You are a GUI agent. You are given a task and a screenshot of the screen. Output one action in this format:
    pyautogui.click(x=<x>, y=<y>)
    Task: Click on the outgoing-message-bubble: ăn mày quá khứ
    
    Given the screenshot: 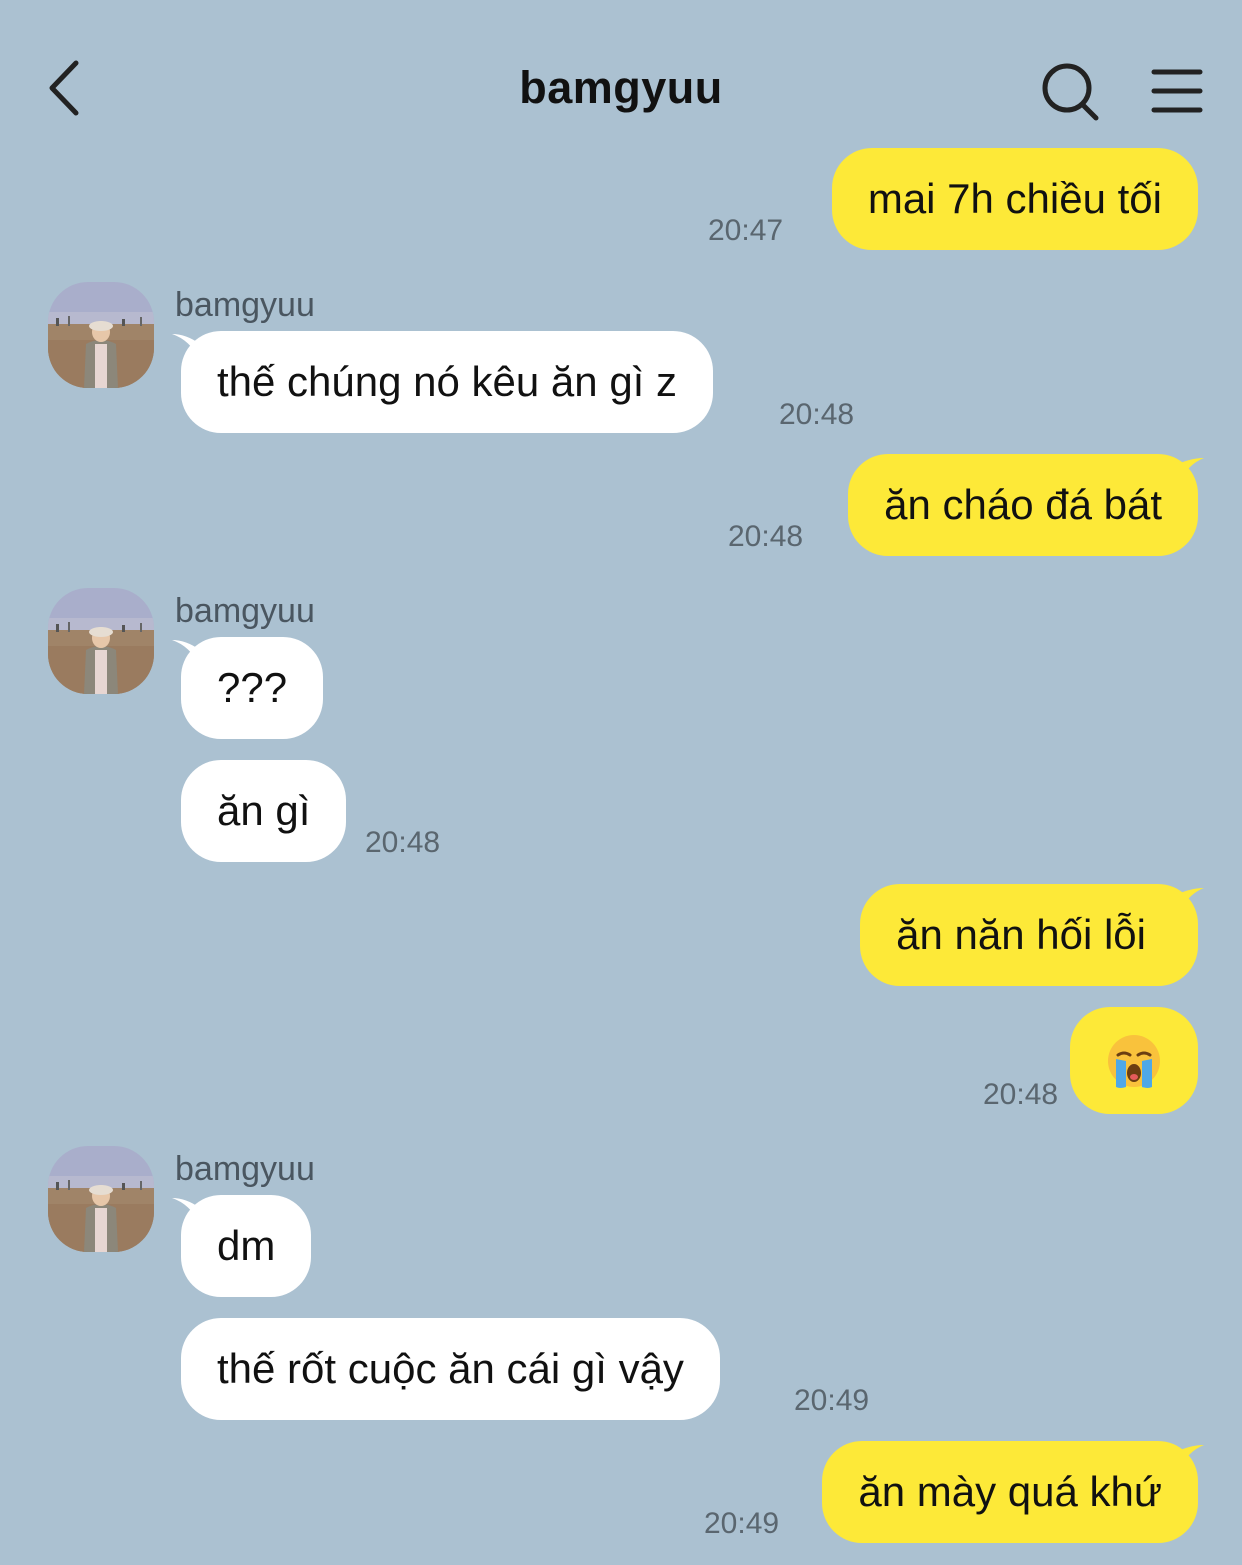 What is the action you would take?
    pyautogui.click(x=1010, y=1492)
    